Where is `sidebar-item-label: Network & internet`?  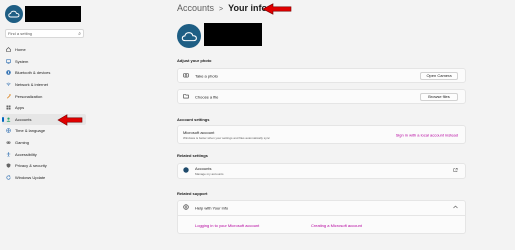 sidebar-item-label: Network & internet is located at coordinates (31, 85).